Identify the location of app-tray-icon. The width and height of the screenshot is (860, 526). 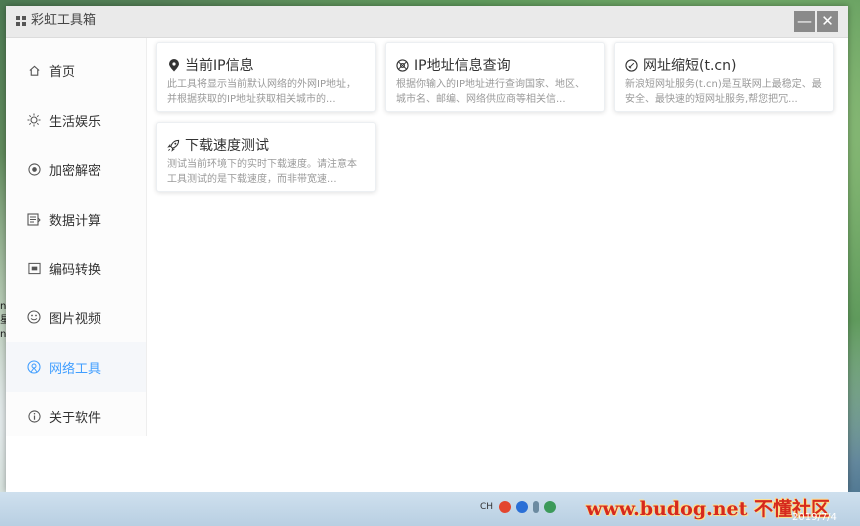
(550, 507).